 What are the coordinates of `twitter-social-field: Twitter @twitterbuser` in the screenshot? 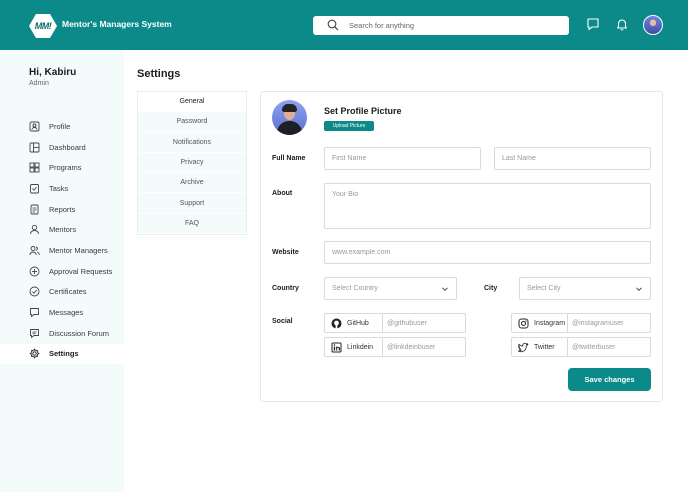 It's located at (581, 347).